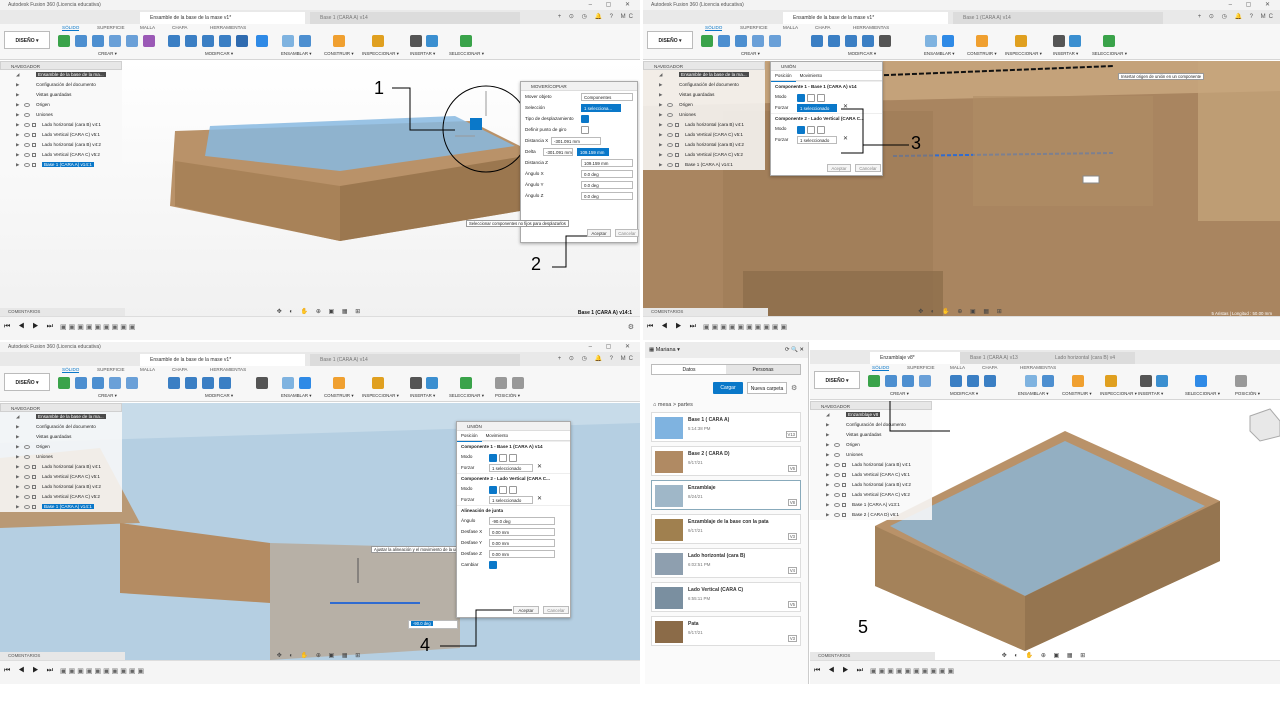 This screenshot has width=1280, height=720. What do you see at coordinates (288, 383) in the screenshot?
I see `new-component-icon` at bounding box center [288, 383].